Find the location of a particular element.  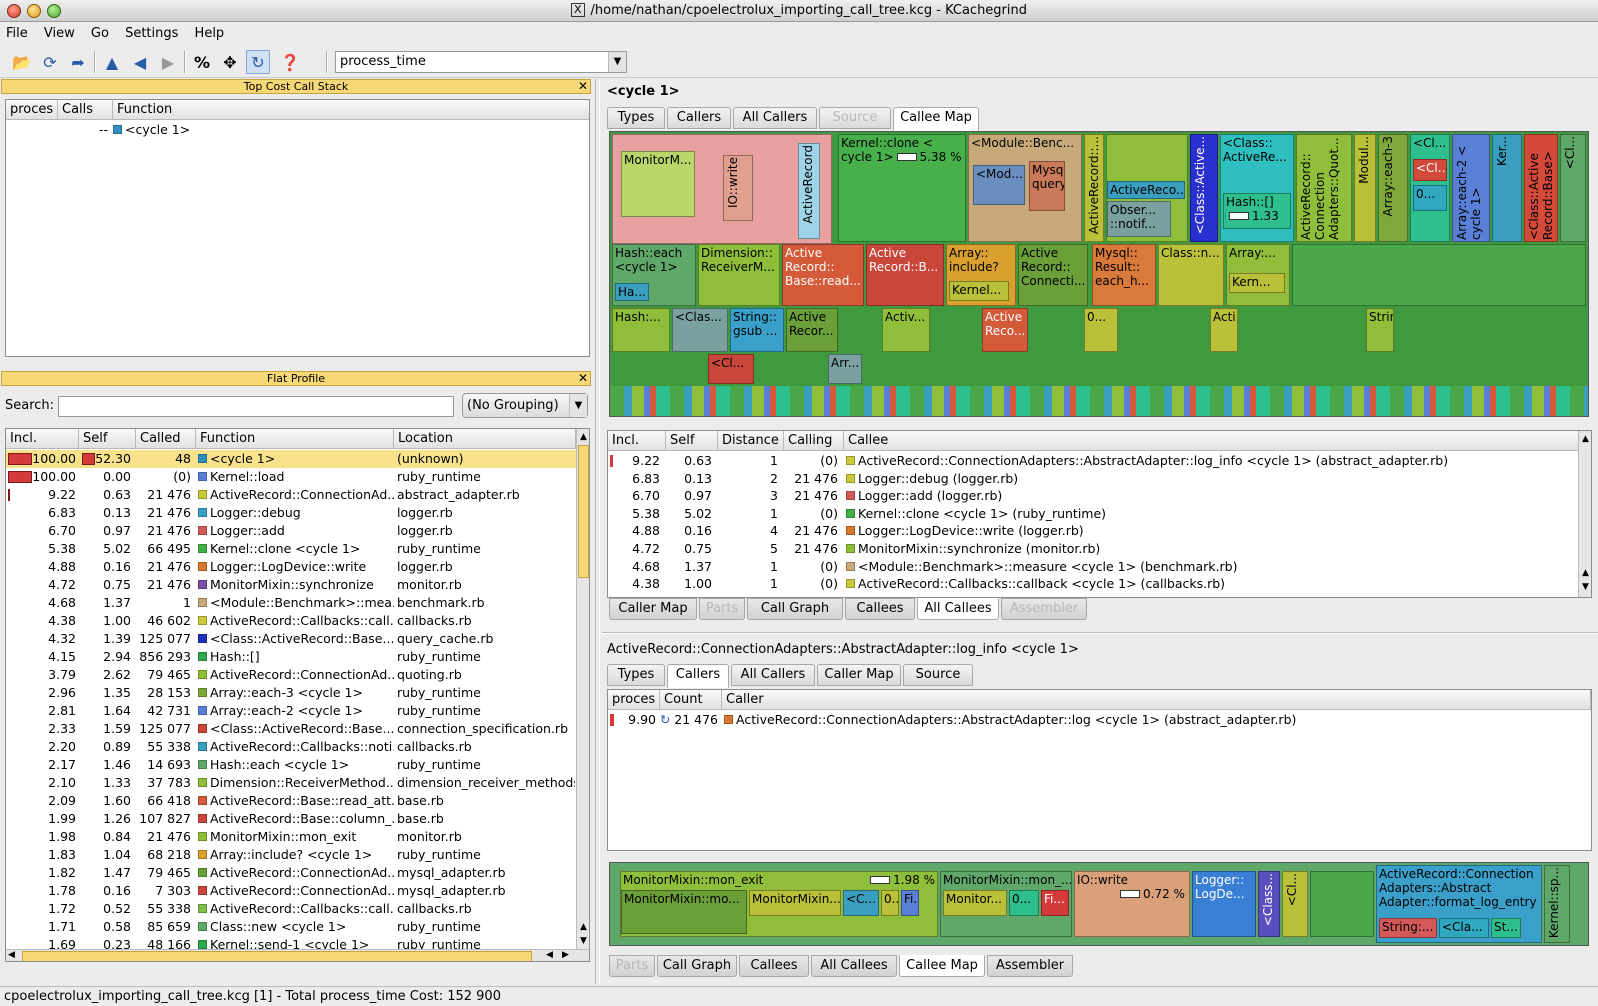

menu-file: File is located at coordinates (17, 34).